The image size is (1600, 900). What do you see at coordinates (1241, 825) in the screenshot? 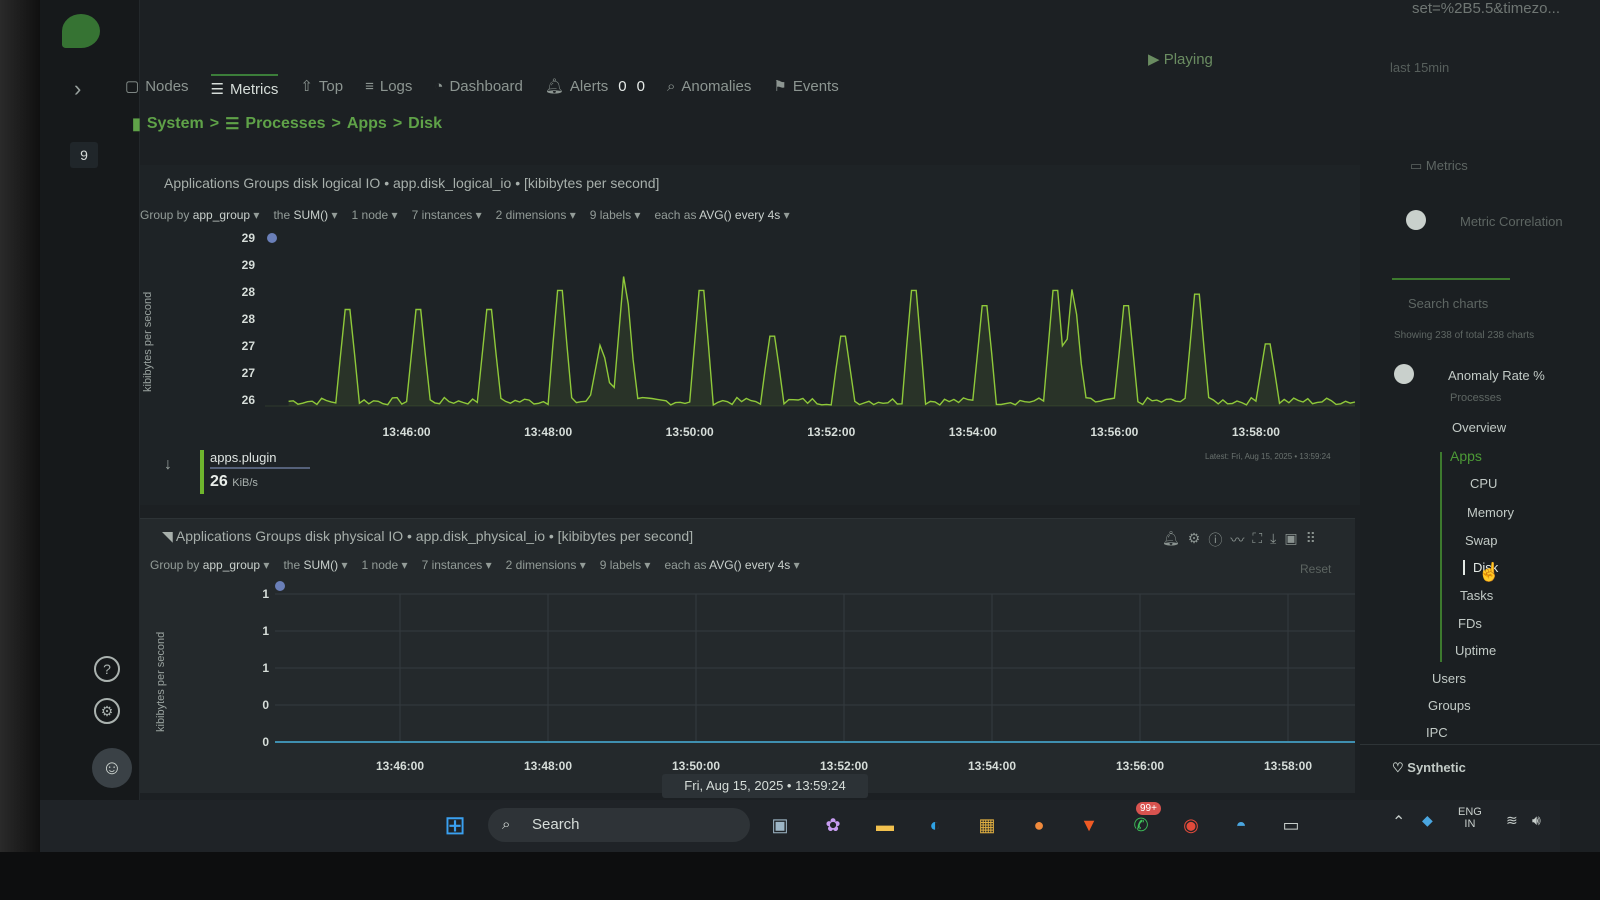
I see `app-icon: ◓` at bounding box center [1241, 825].